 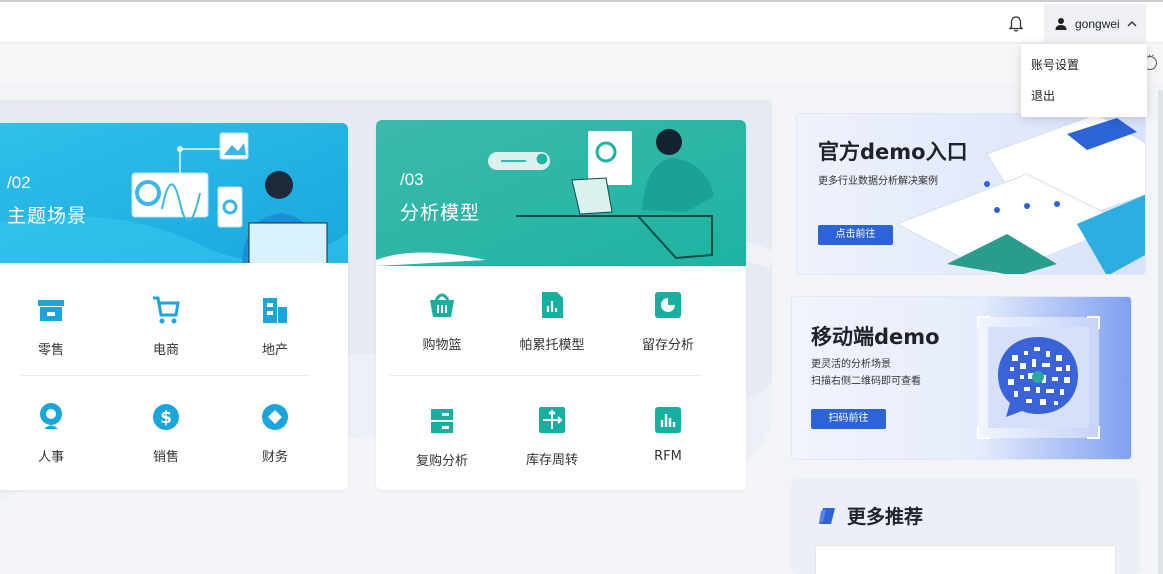 I want to click on axis-icon, so click(x=552, y=420).